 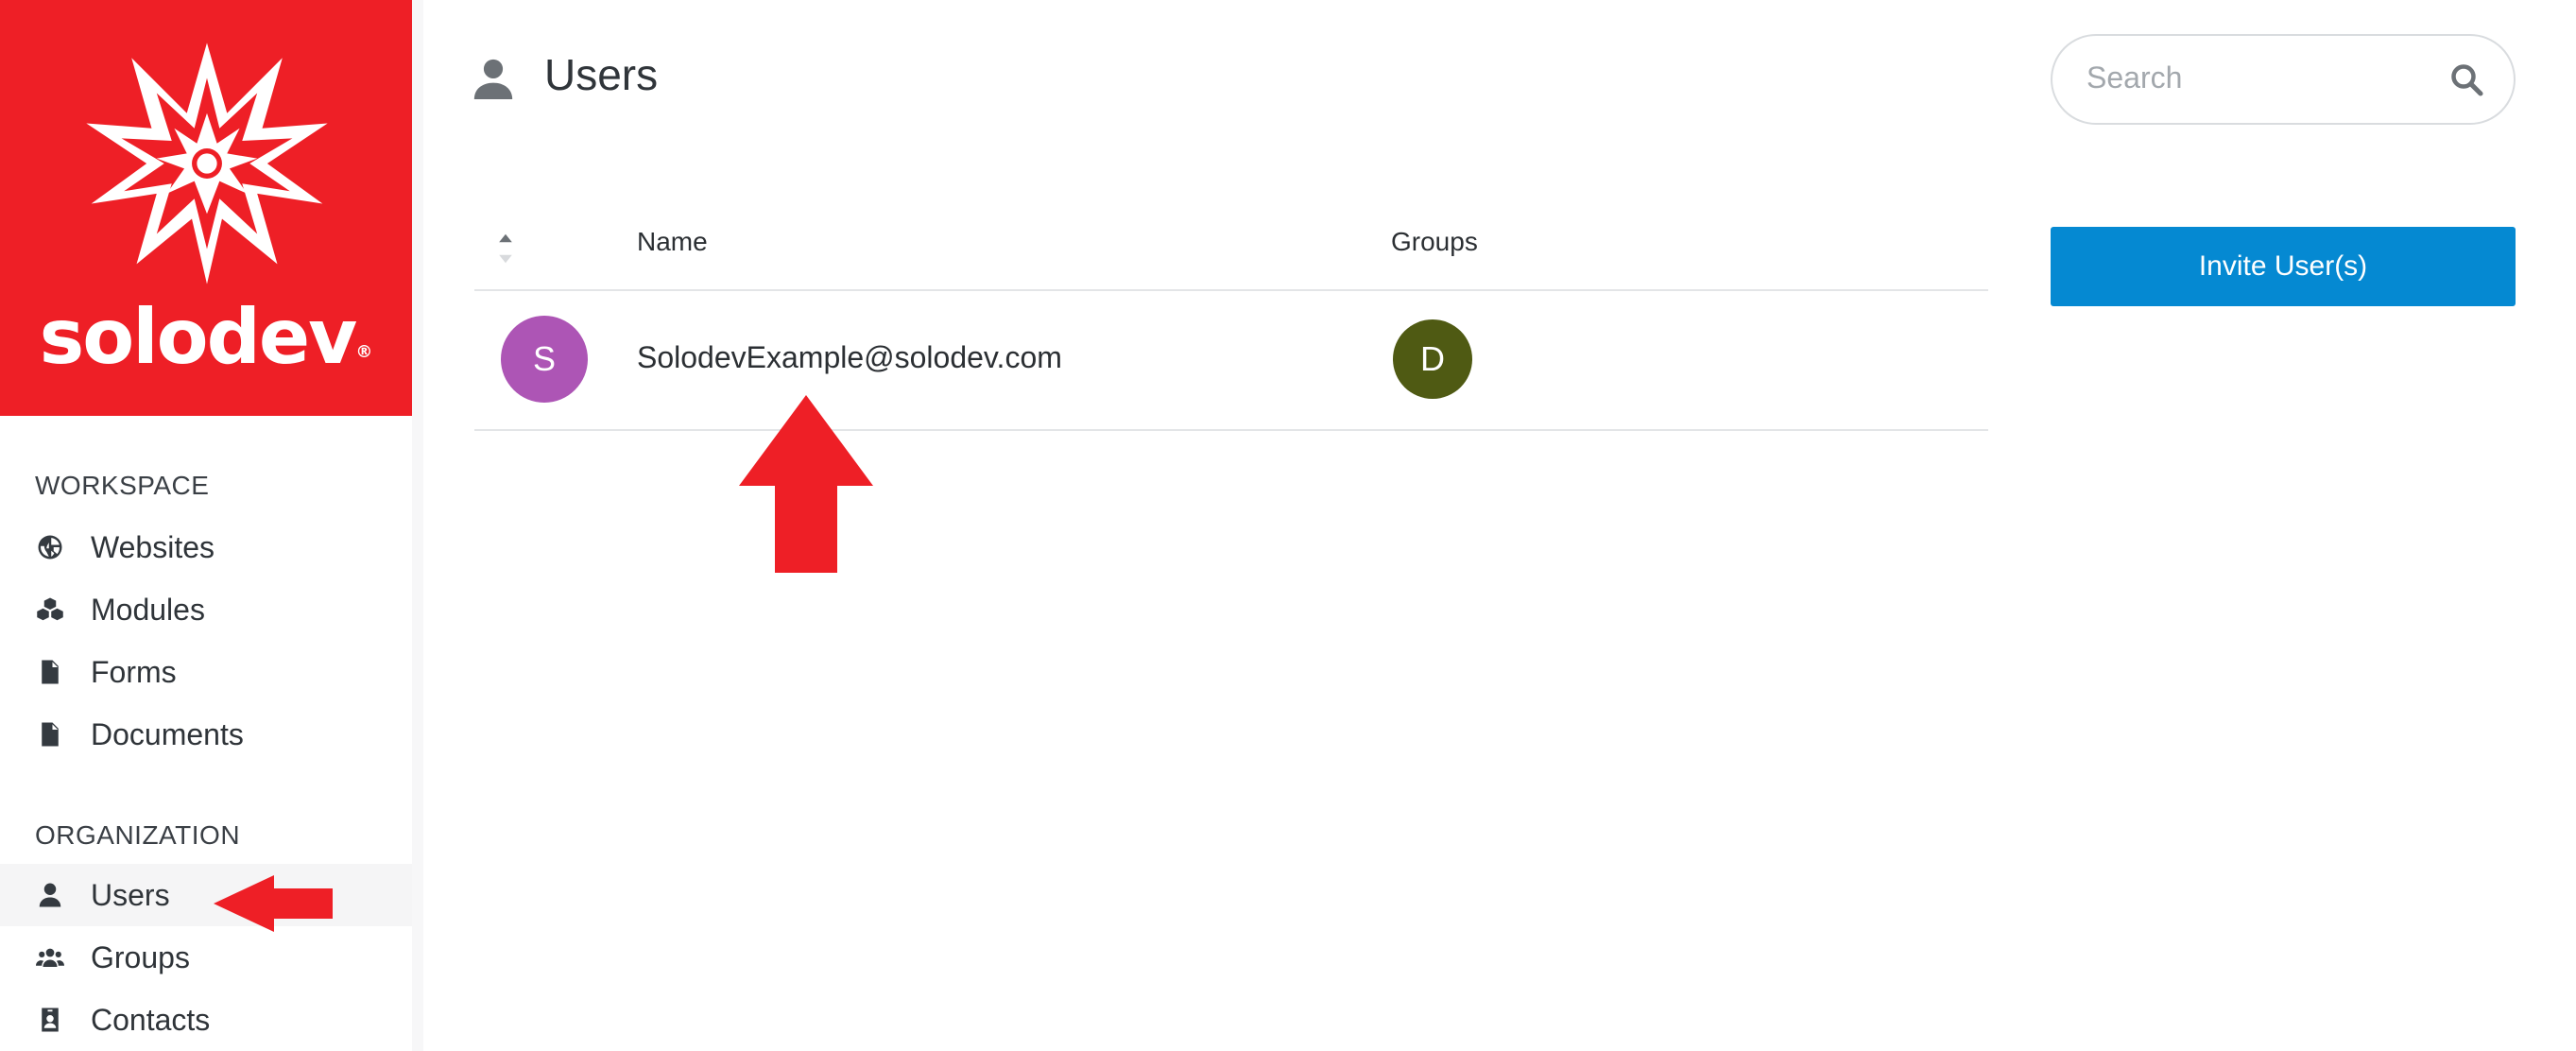 What do you see at coordinates (138, 835) in the screenshot?
I see `section-label-organization: ORGANIZATION` at bounding box center [138, 835].